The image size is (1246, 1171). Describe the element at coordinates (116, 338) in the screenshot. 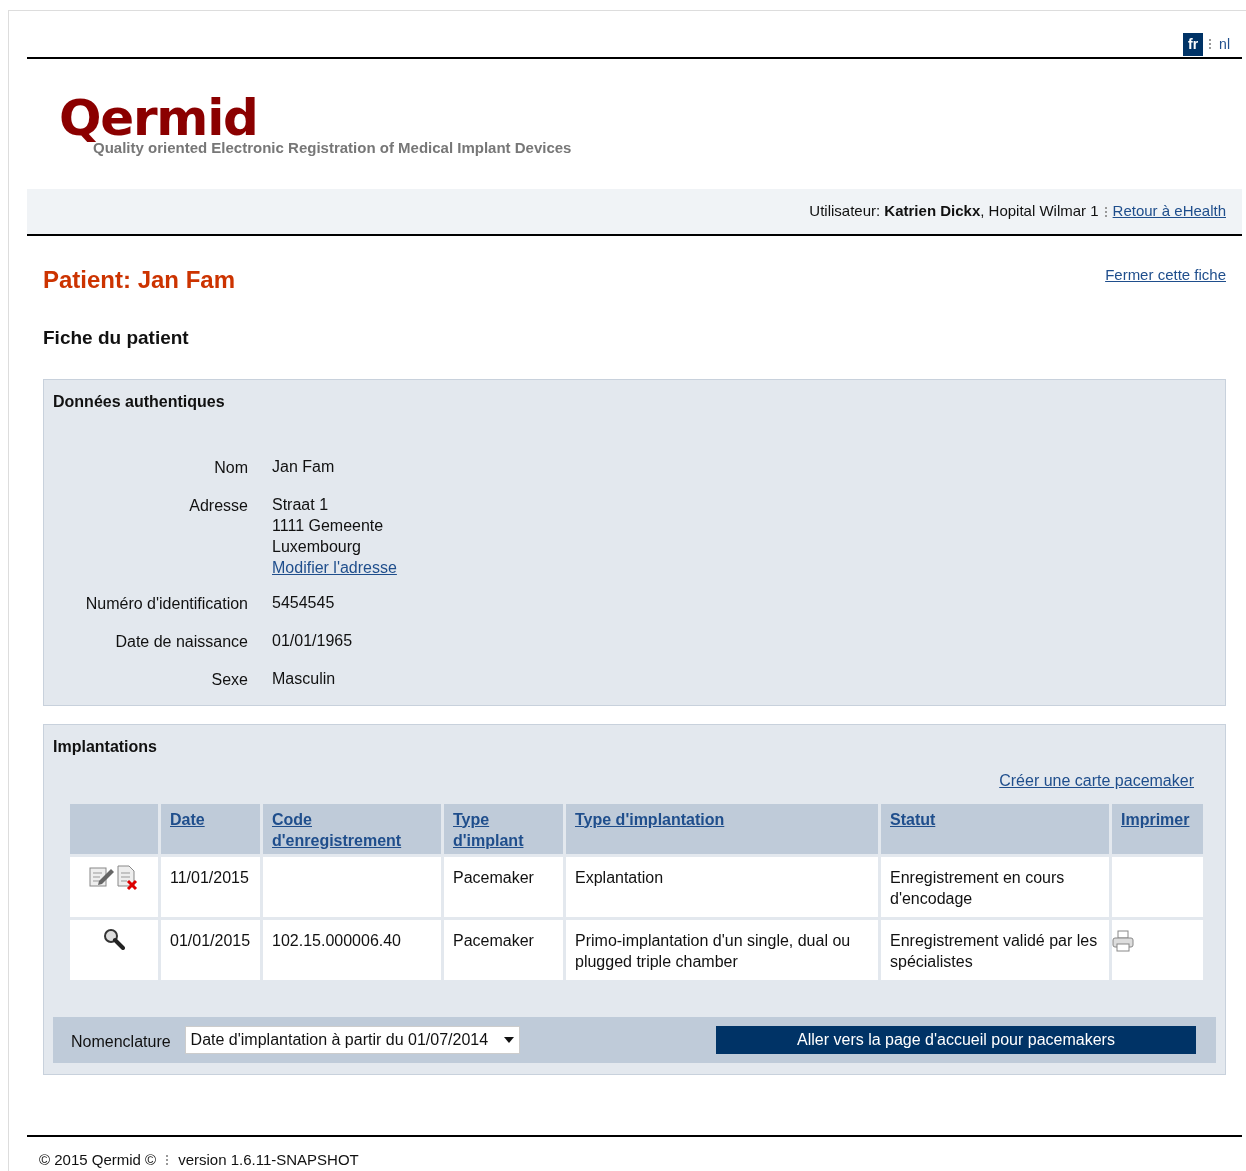

I see `section-title: Fiche du patient` at that location.